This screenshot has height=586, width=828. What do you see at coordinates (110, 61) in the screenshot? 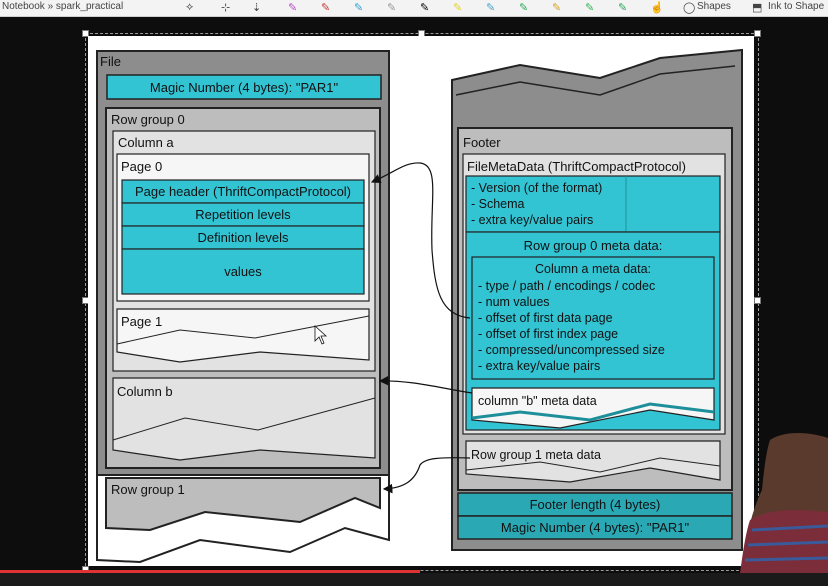
I see `file-title: File` at bounding box center [110, 61].